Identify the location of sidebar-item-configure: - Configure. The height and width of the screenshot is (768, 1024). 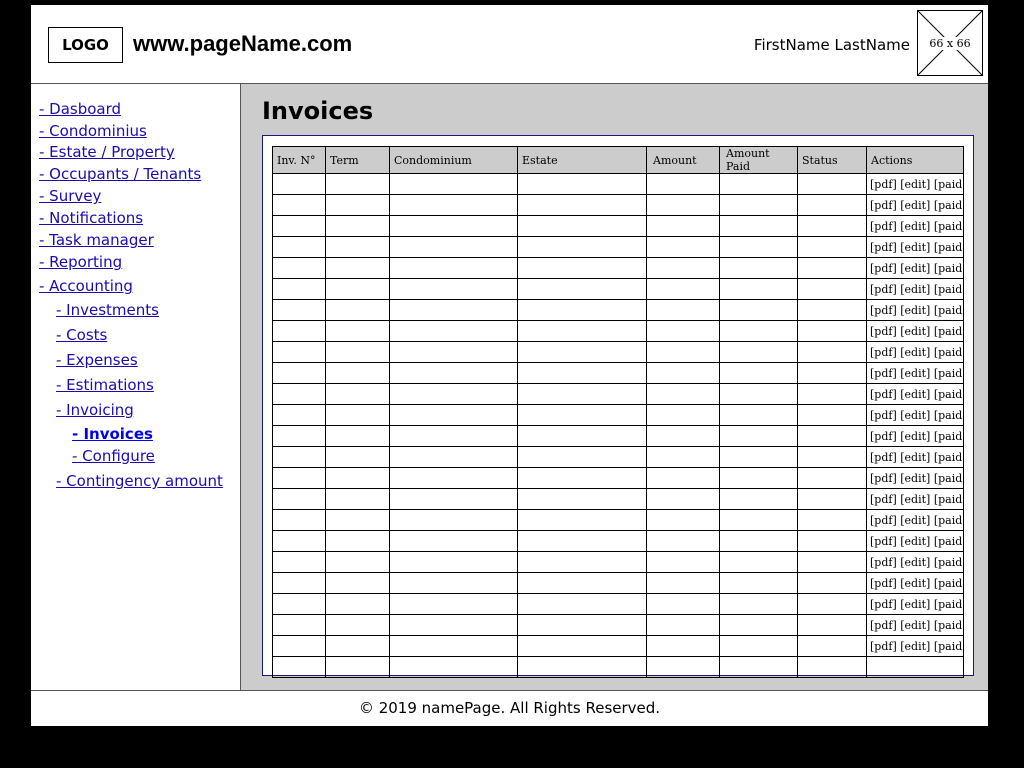
(113, 456).